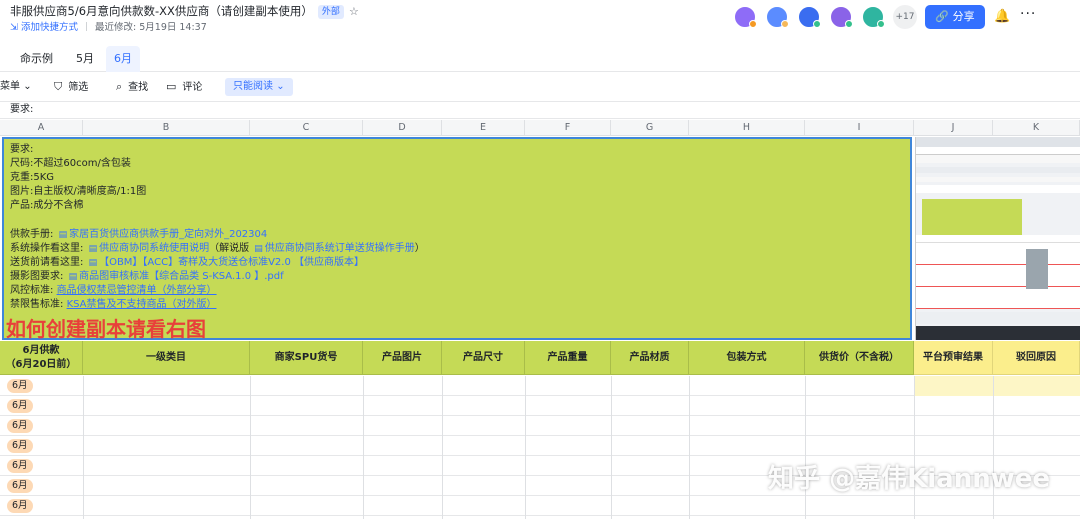 The width and height of the screenshot is (1080, 519). Describe the element at coordinates (151, 27) in the screenshot. I see `last-modified: 最近修改: 5月19日 14:37` at that location.